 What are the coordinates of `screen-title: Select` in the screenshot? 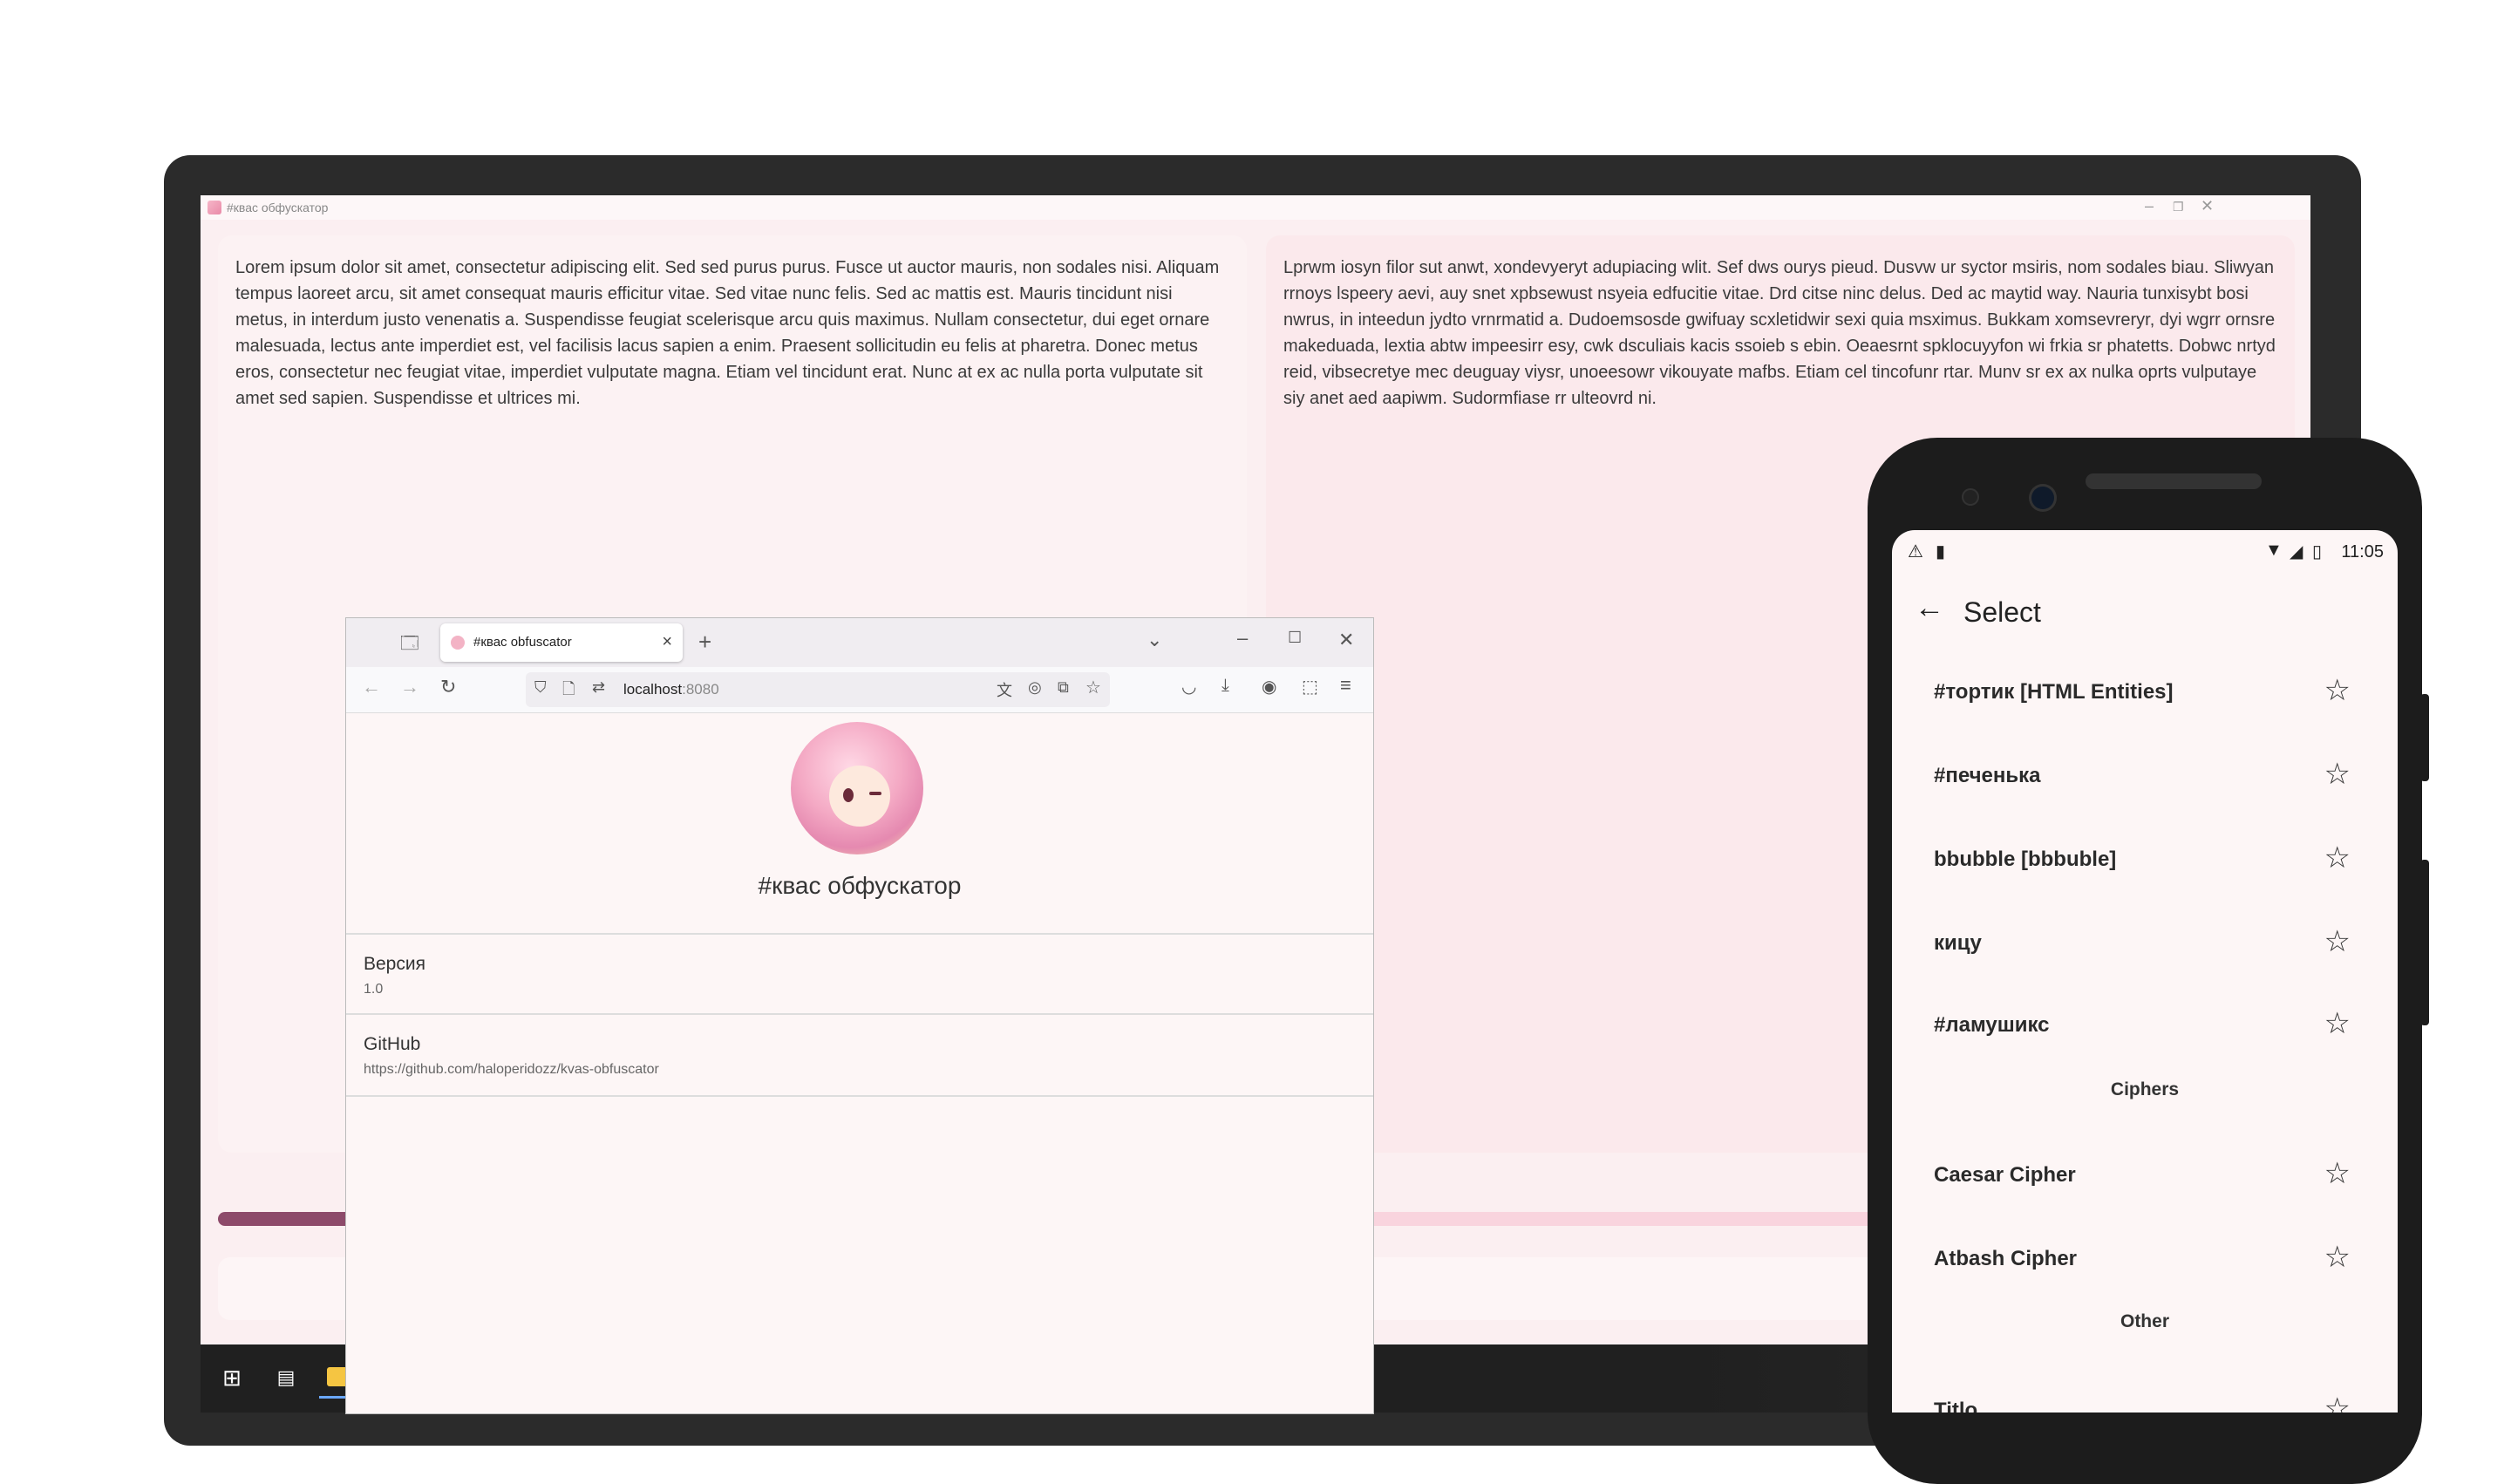 It's located at (2002, 612).